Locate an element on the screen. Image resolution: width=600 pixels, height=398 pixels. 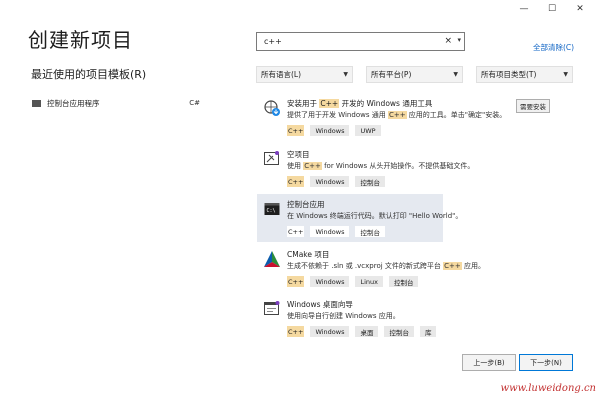
template-name: 安装用于 C++ 开发的 Windows 通用工具 is located at coordinates (360, 103).